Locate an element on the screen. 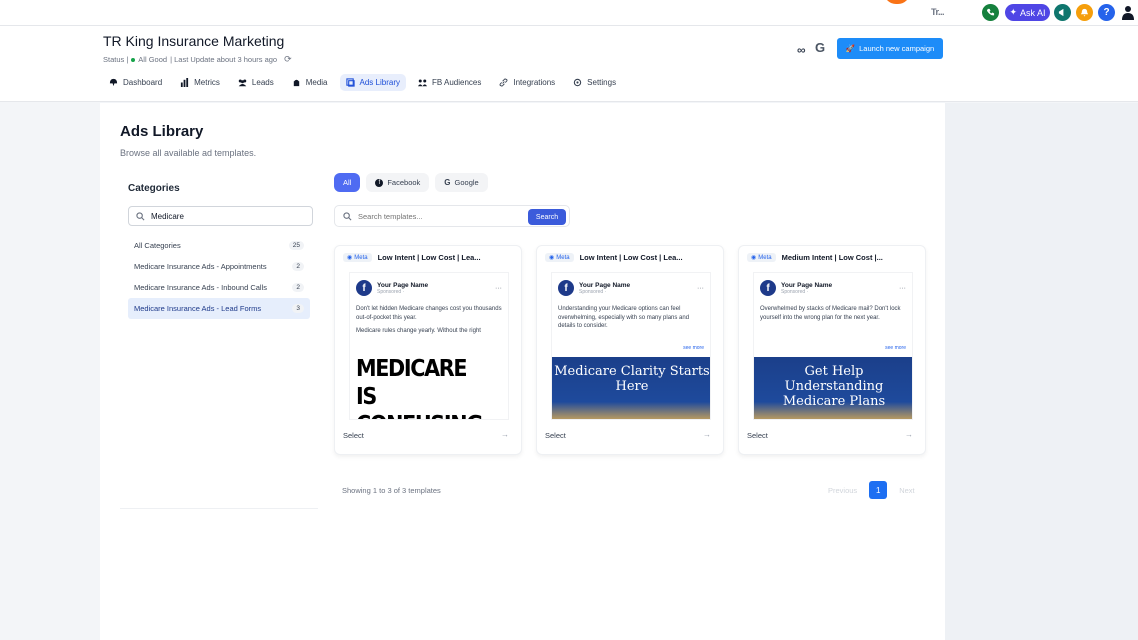  categories-title: Categories is located at coordinates (154, 188).